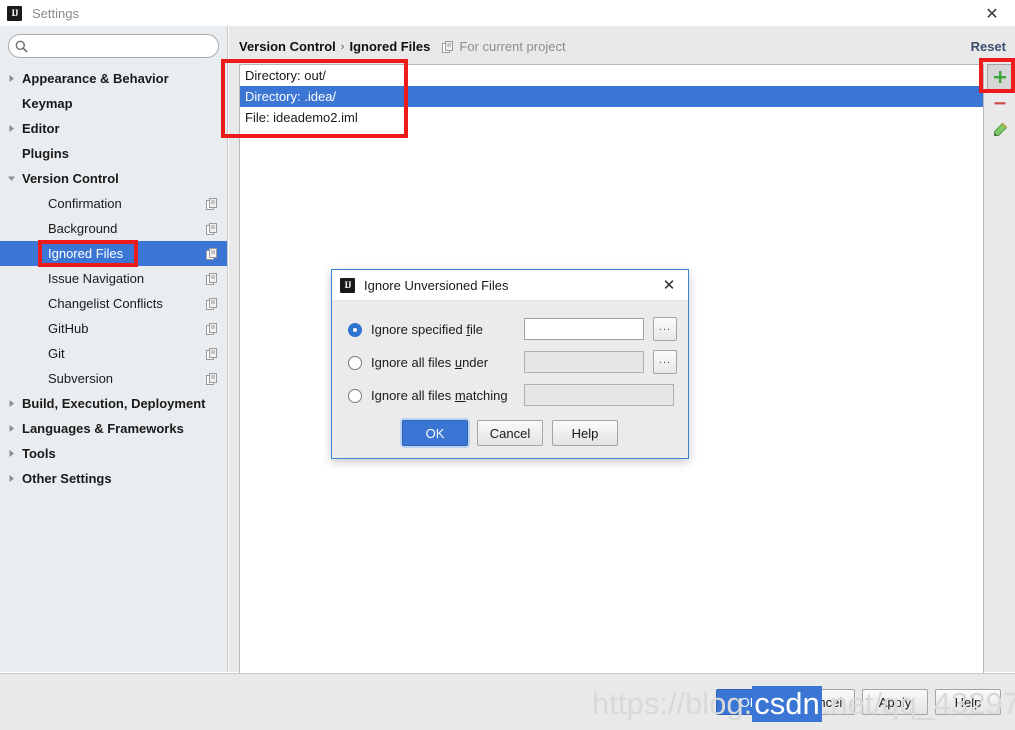  What do you see at coordinates (611, 96) in the screenshot?
I see `list-item: Directory: .idea/` at bounding box center [611, 96].